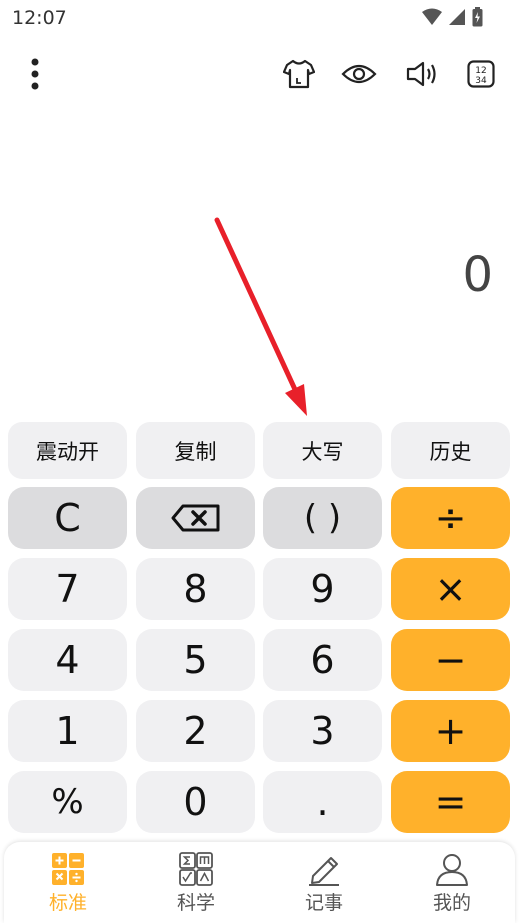  I want to click on equals-key: =, so click(450, 802).